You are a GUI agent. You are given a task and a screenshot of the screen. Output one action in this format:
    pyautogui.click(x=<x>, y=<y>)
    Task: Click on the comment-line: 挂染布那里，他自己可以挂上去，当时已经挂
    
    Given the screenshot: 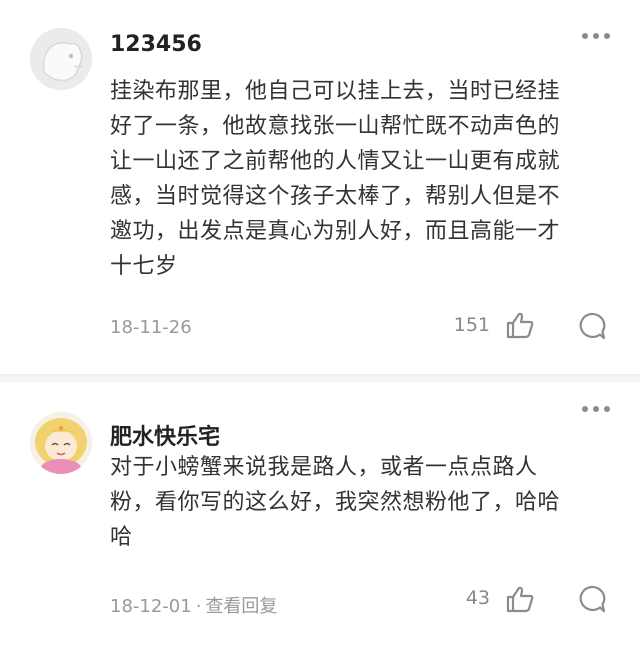 What is the action you would take?
    pyautogui.click(x=335, y=91)
    